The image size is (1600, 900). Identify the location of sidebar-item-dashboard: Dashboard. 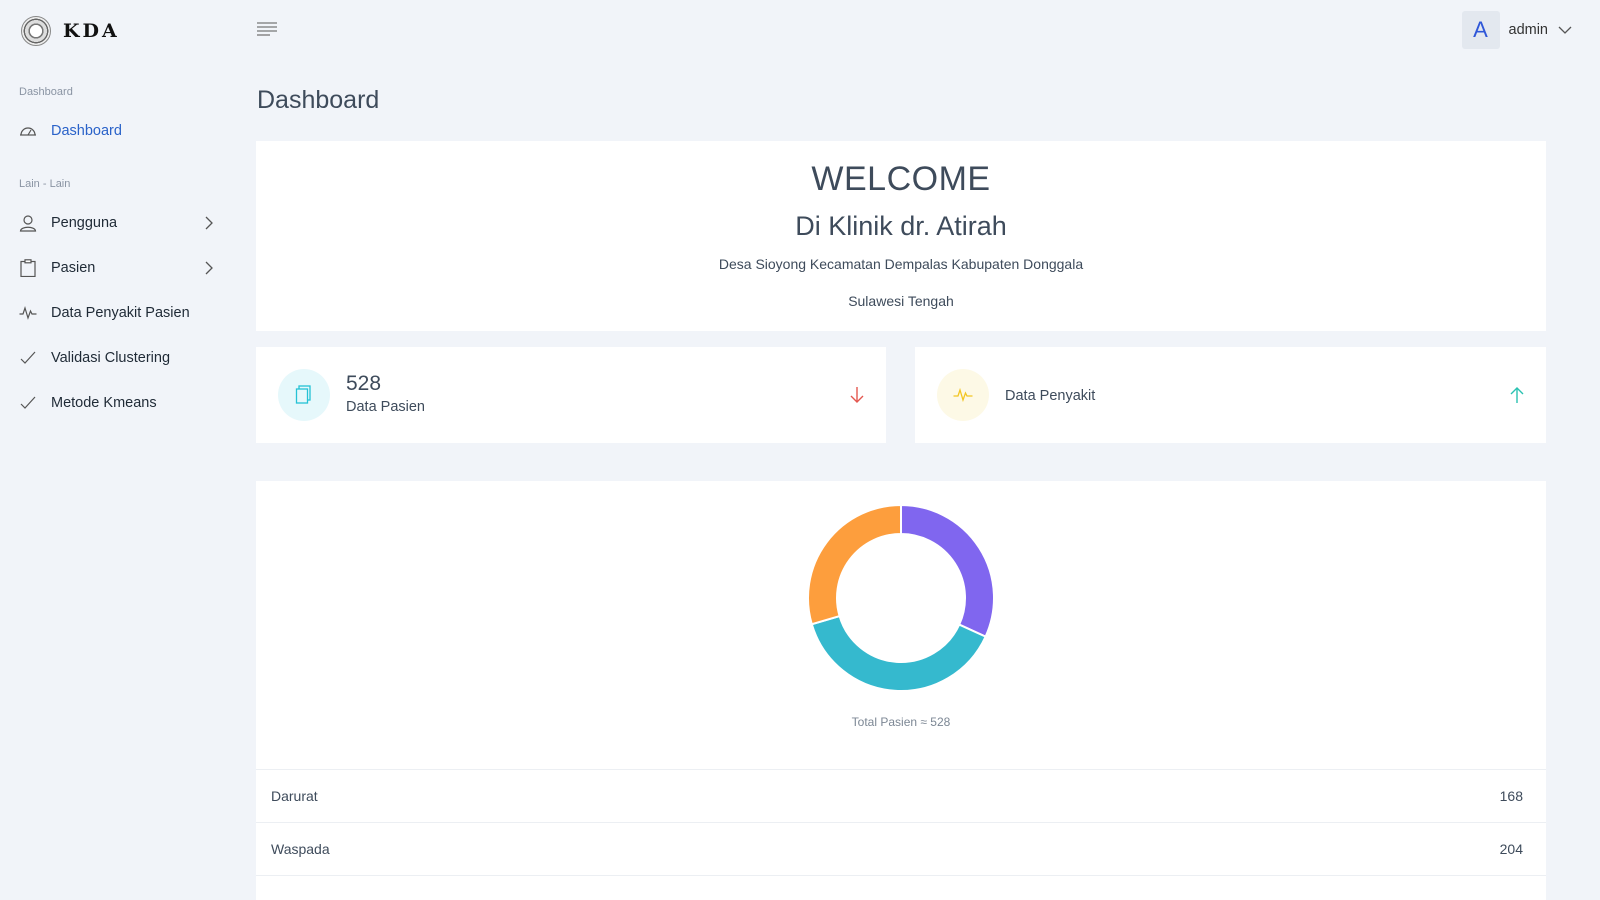
(119, 131).